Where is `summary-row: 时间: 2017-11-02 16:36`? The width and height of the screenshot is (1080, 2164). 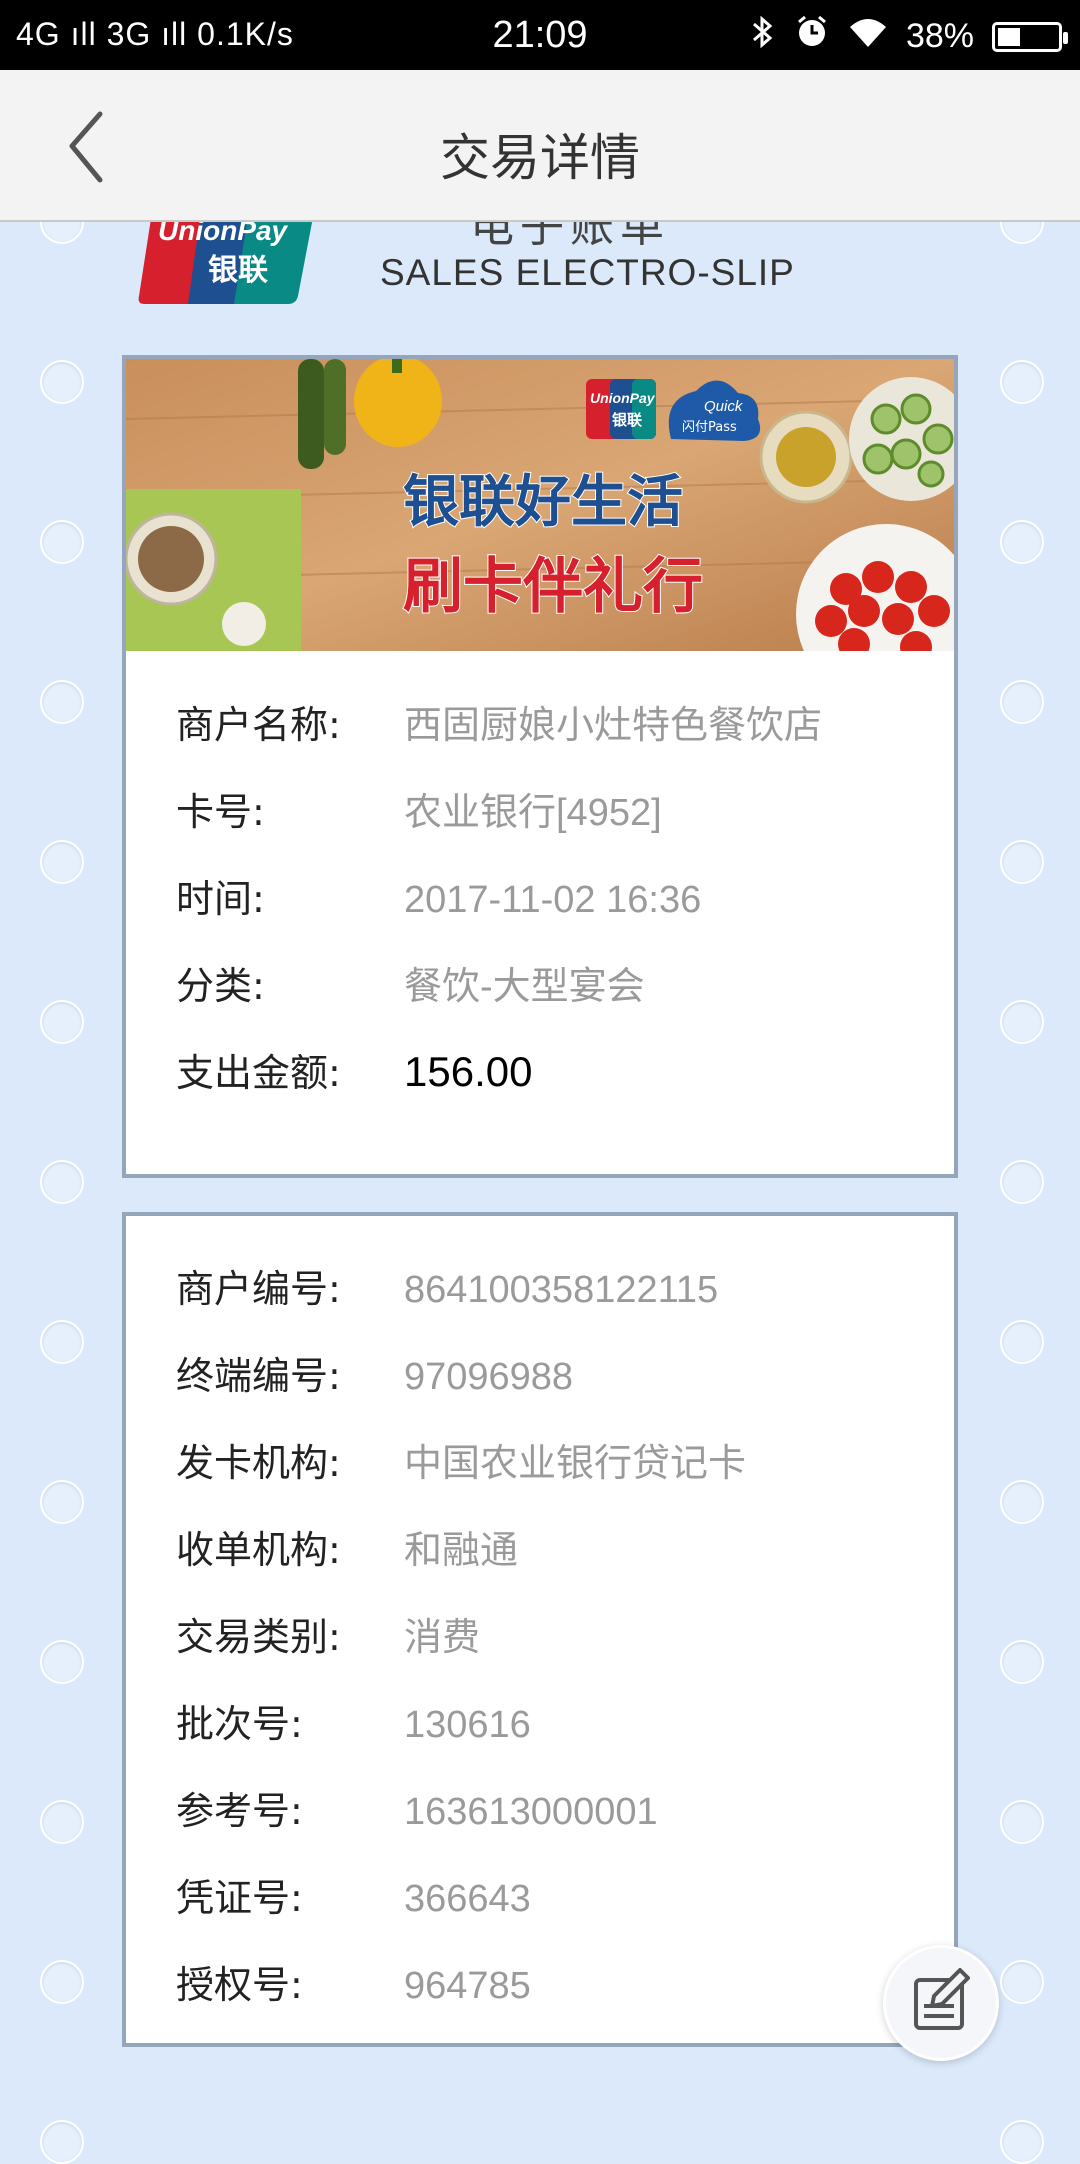 summary-row: 时间: 2017-11-02 16:36 is located at coordinates (438, 895).